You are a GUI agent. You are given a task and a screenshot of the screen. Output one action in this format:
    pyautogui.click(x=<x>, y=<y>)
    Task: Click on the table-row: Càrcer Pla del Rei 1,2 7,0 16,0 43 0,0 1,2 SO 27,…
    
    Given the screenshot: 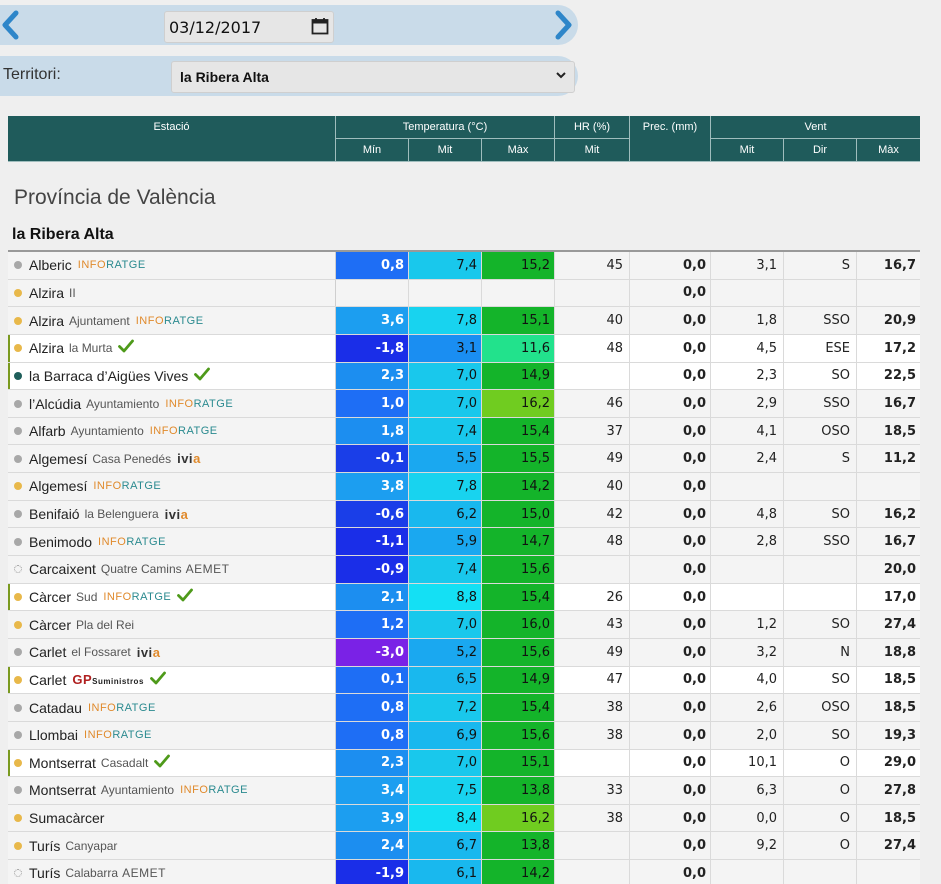 What is the action you would take?
    pyautogui.click(x=464, y=625)
    